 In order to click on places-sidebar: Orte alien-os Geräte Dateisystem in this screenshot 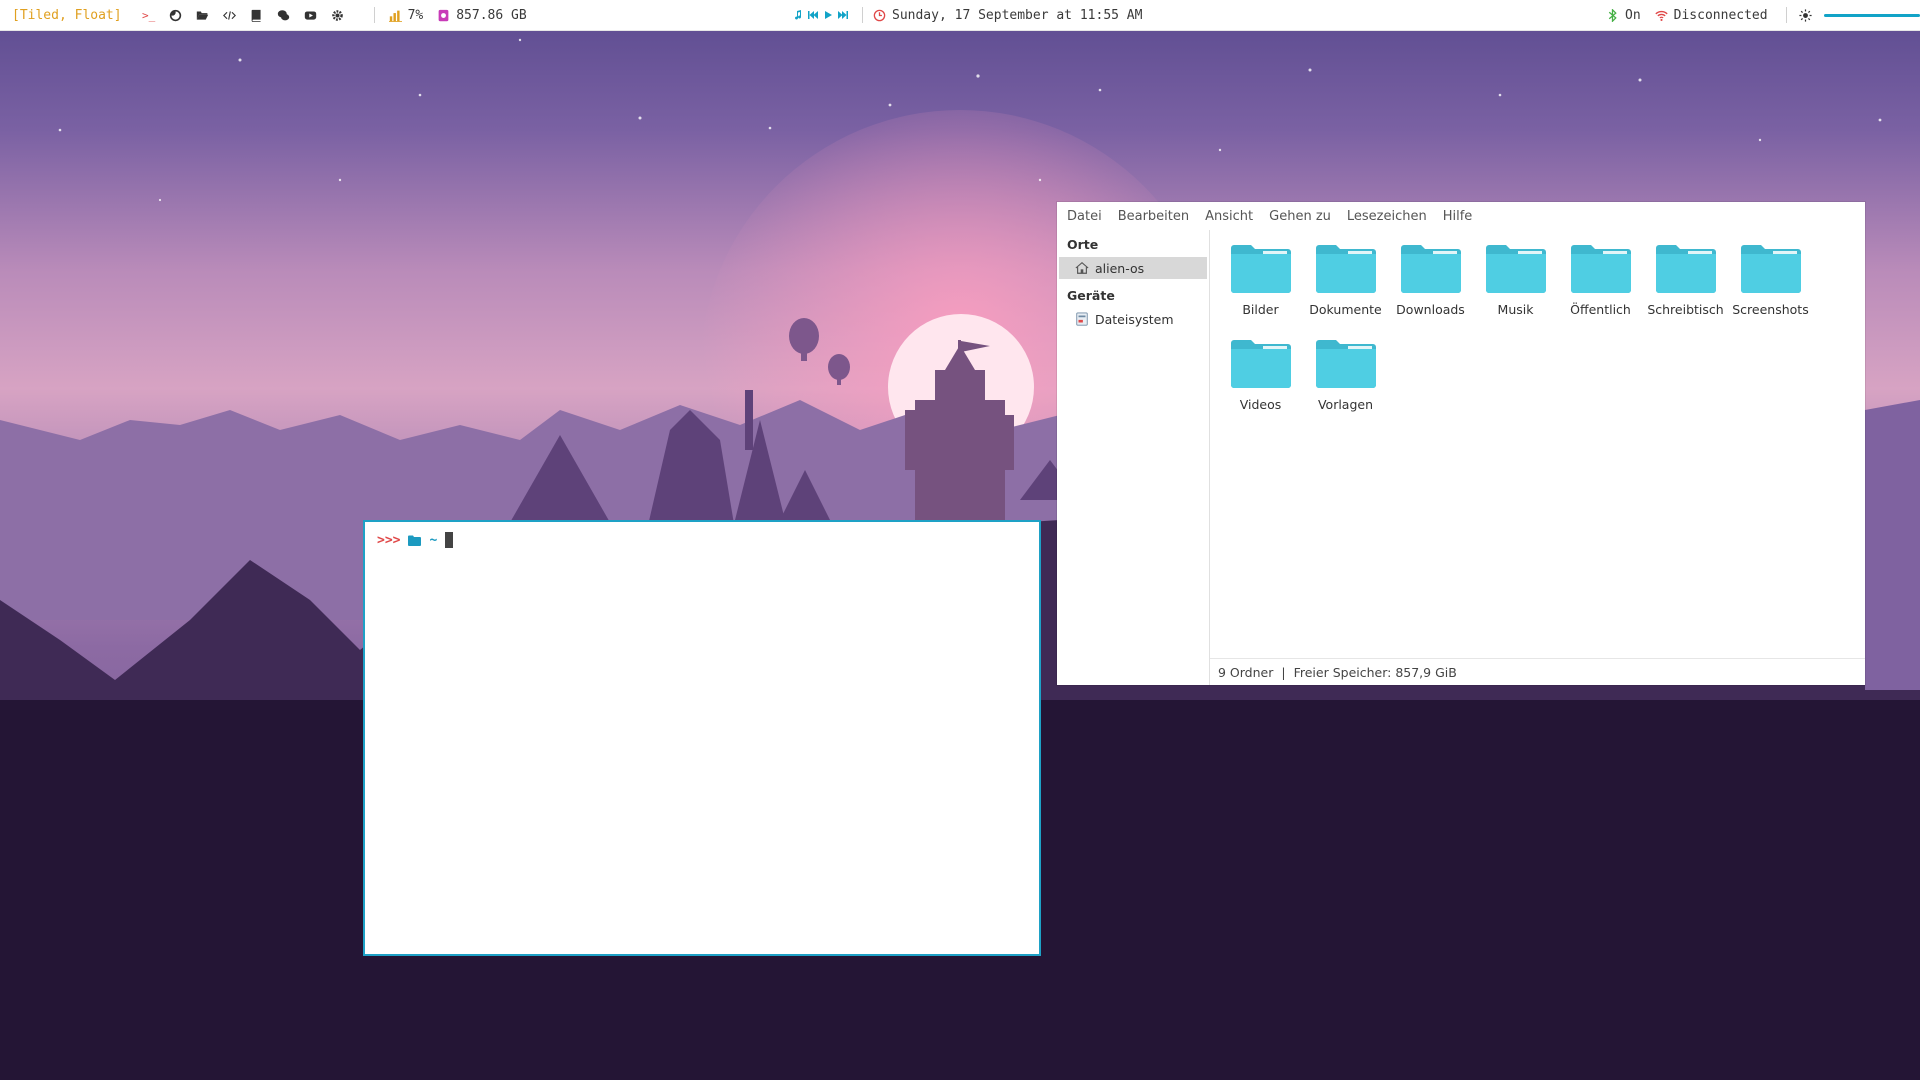, I will do `click(1133, 457)`.